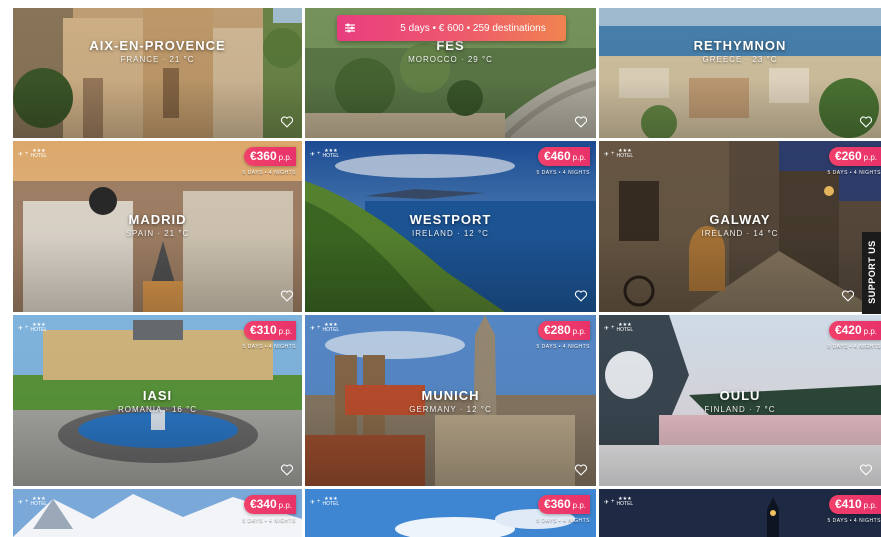 Image resolution: width=881 pixels, height=537 pixels. What do you see at coordinates (157, 219) in the screenshot?
I see `city-name: MADRID` at bounding box center [157, 219].